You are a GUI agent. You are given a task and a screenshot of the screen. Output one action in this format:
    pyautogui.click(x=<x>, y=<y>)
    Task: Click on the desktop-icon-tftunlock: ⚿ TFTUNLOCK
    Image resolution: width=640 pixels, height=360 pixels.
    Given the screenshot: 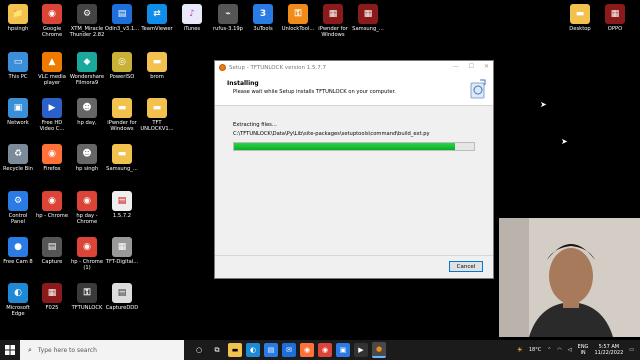 What is the action you would take?
    pyautogui.click(x=87, y=297)
    